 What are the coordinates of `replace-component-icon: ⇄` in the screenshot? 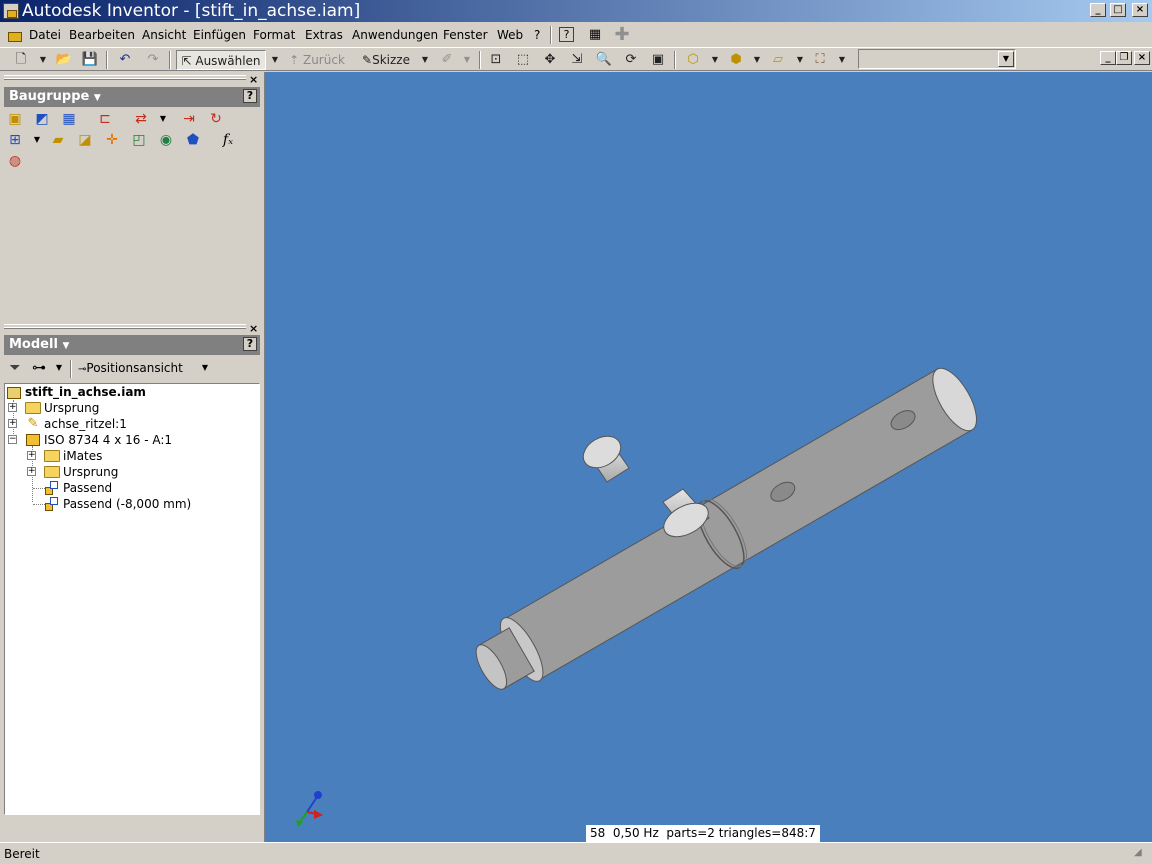 It's located at (141, 119).